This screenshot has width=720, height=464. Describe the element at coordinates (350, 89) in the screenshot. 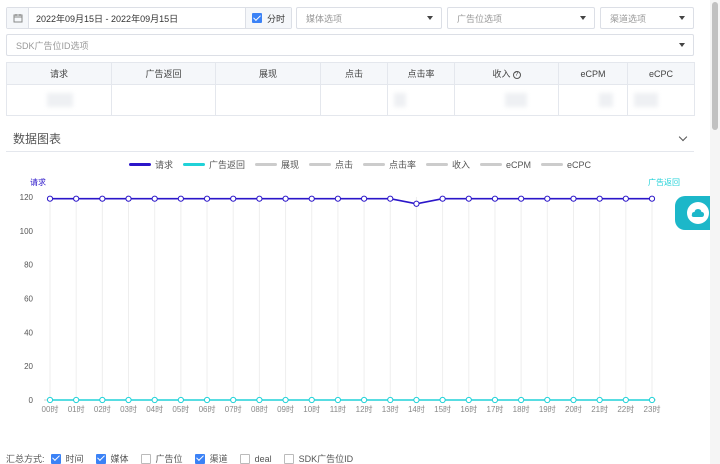

I see `stats-table: 请求 广告返回 展现 点击 点击率 收入? eCPM eCPC` at that location.